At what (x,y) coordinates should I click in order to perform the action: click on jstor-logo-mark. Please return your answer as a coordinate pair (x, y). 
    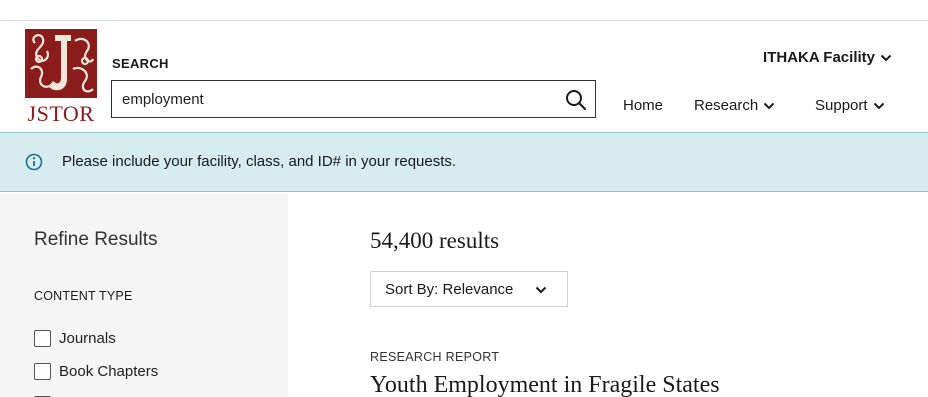
    Looking at the image, I should click on (61, 63).